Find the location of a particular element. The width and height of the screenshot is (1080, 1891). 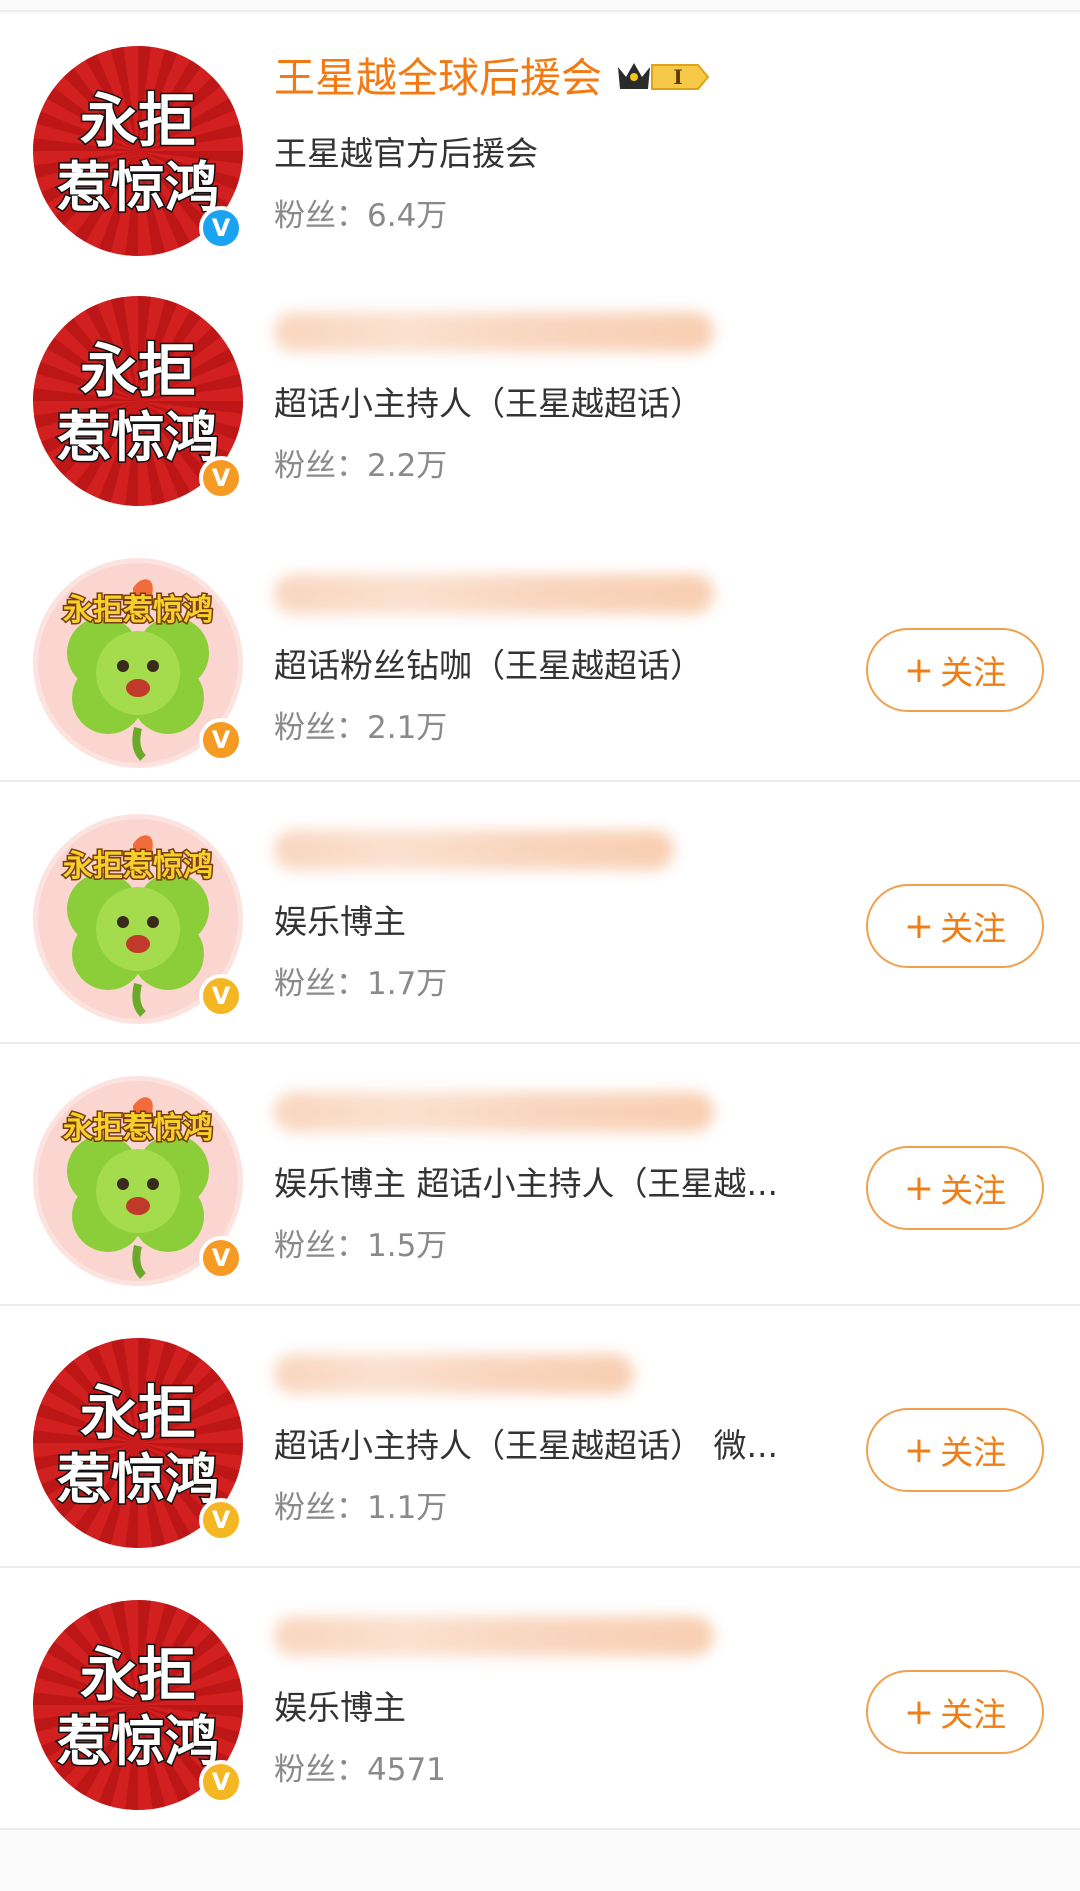

account-row: 永拒 惹惊鸿 V 超话小主持人（王星越超话） 粉丝：2.2万 is located at coordinates (540, 395).